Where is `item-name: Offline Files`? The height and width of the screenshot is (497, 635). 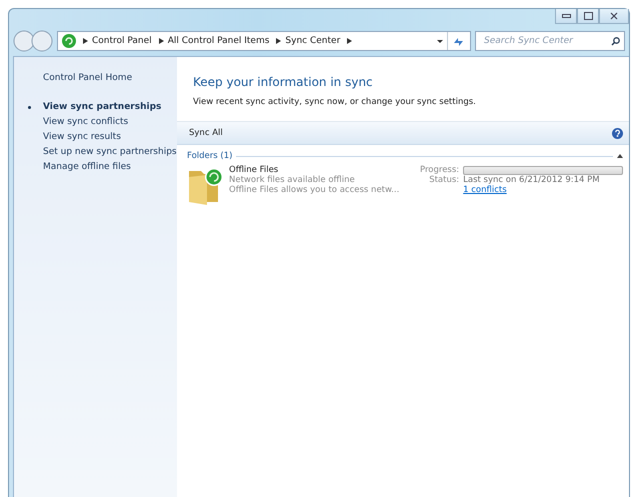 item-name: Offline Files is located at coordinates (254, 170).